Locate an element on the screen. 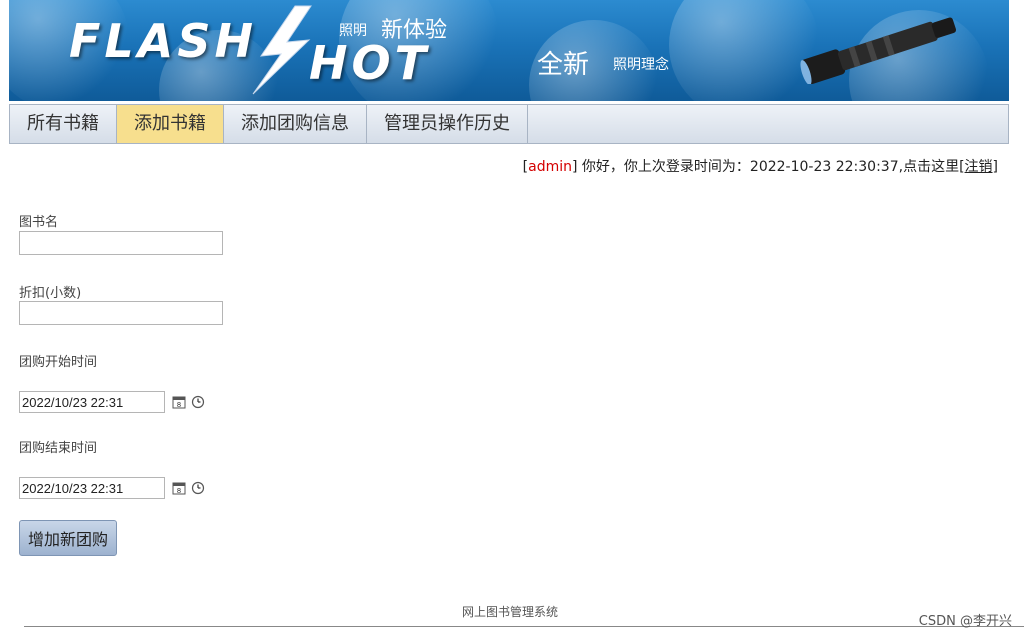 This screenshot has height=635, width=1026. admin-username: admin is located at coordinates (550, 167).